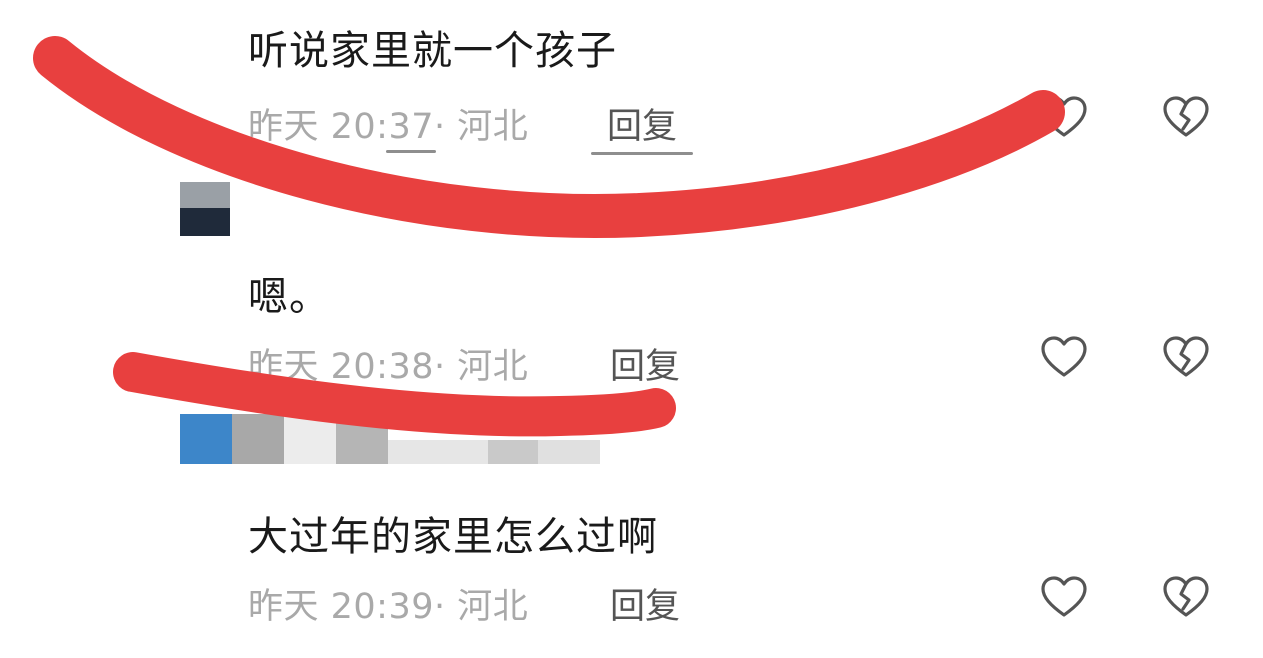 The width and height of the screenshot is (1263, 658). I want to click on comment-text: 嗯。, so click(289, 297).